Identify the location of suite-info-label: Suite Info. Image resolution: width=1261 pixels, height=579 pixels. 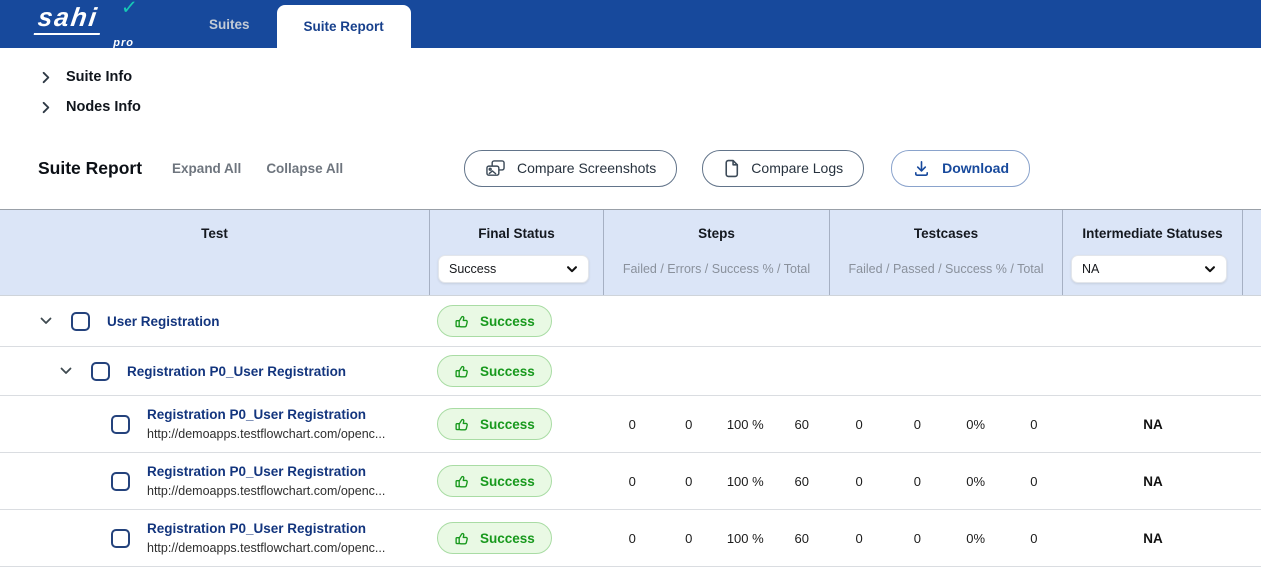
(99, 77).